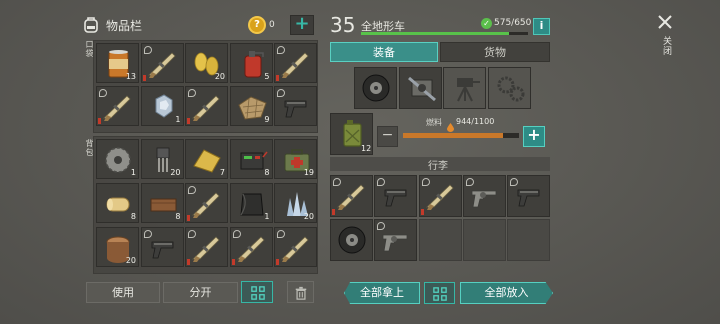 The image size is (720, 324). I want to click on fuel-value: 944/1100, so click(475, 121).